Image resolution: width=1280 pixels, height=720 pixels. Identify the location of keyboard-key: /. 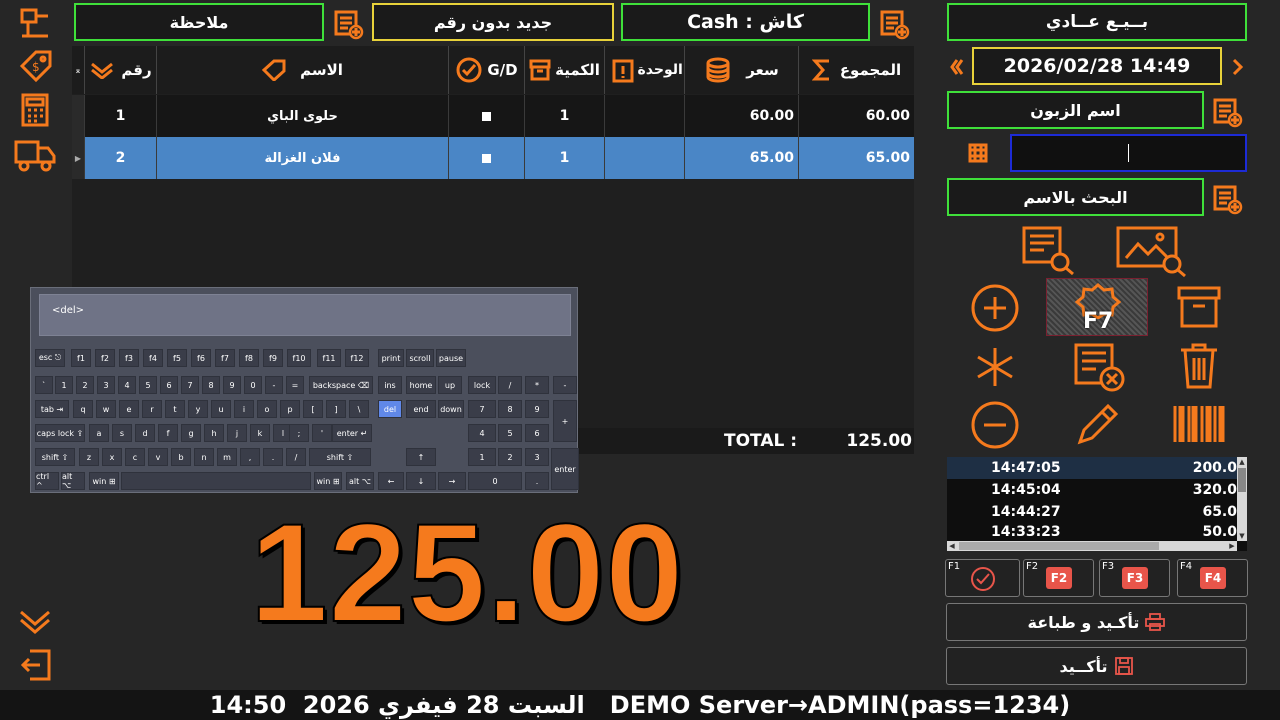
(510, 385).